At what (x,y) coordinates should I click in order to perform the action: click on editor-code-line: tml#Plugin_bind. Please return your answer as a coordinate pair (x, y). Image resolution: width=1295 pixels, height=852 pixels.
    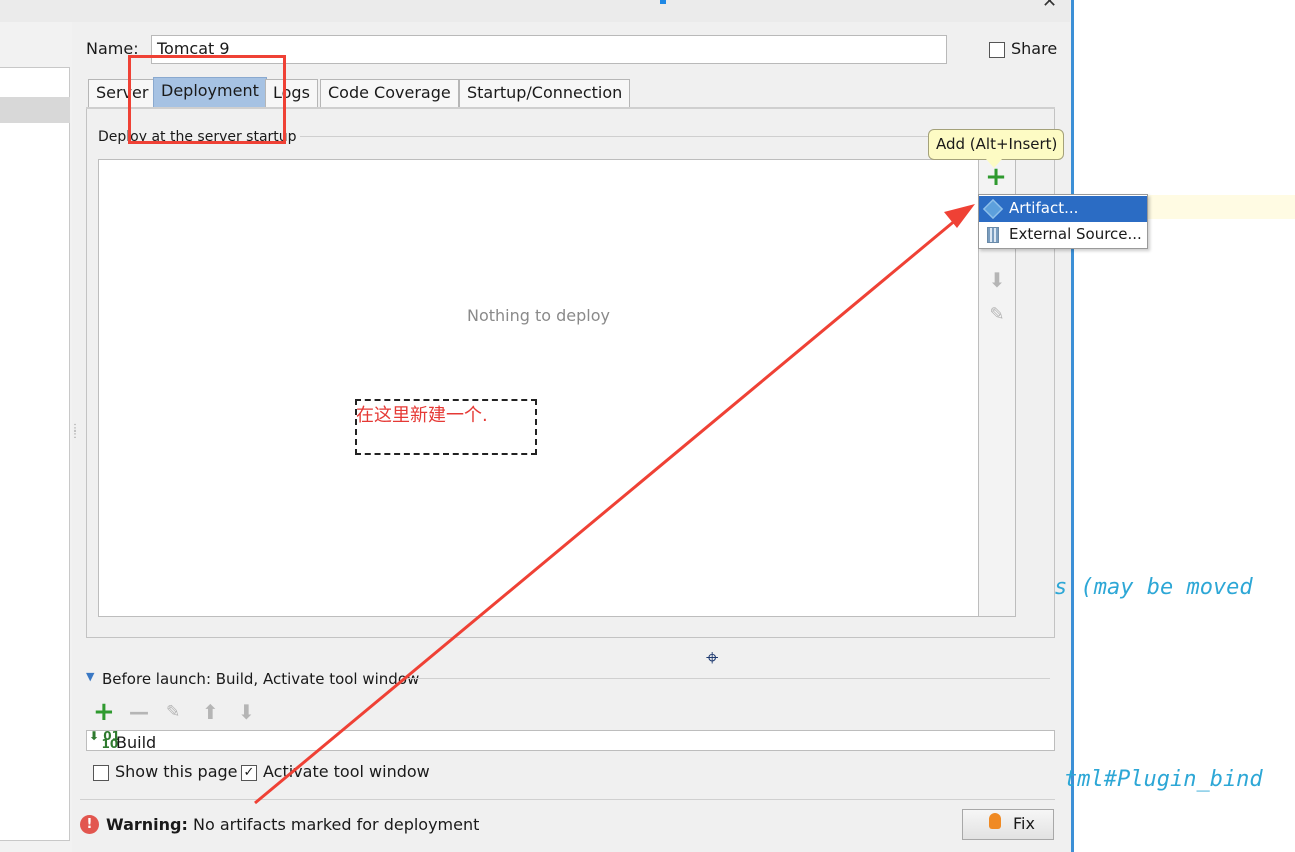
    Looking at the image, I should click on (1163, 779).